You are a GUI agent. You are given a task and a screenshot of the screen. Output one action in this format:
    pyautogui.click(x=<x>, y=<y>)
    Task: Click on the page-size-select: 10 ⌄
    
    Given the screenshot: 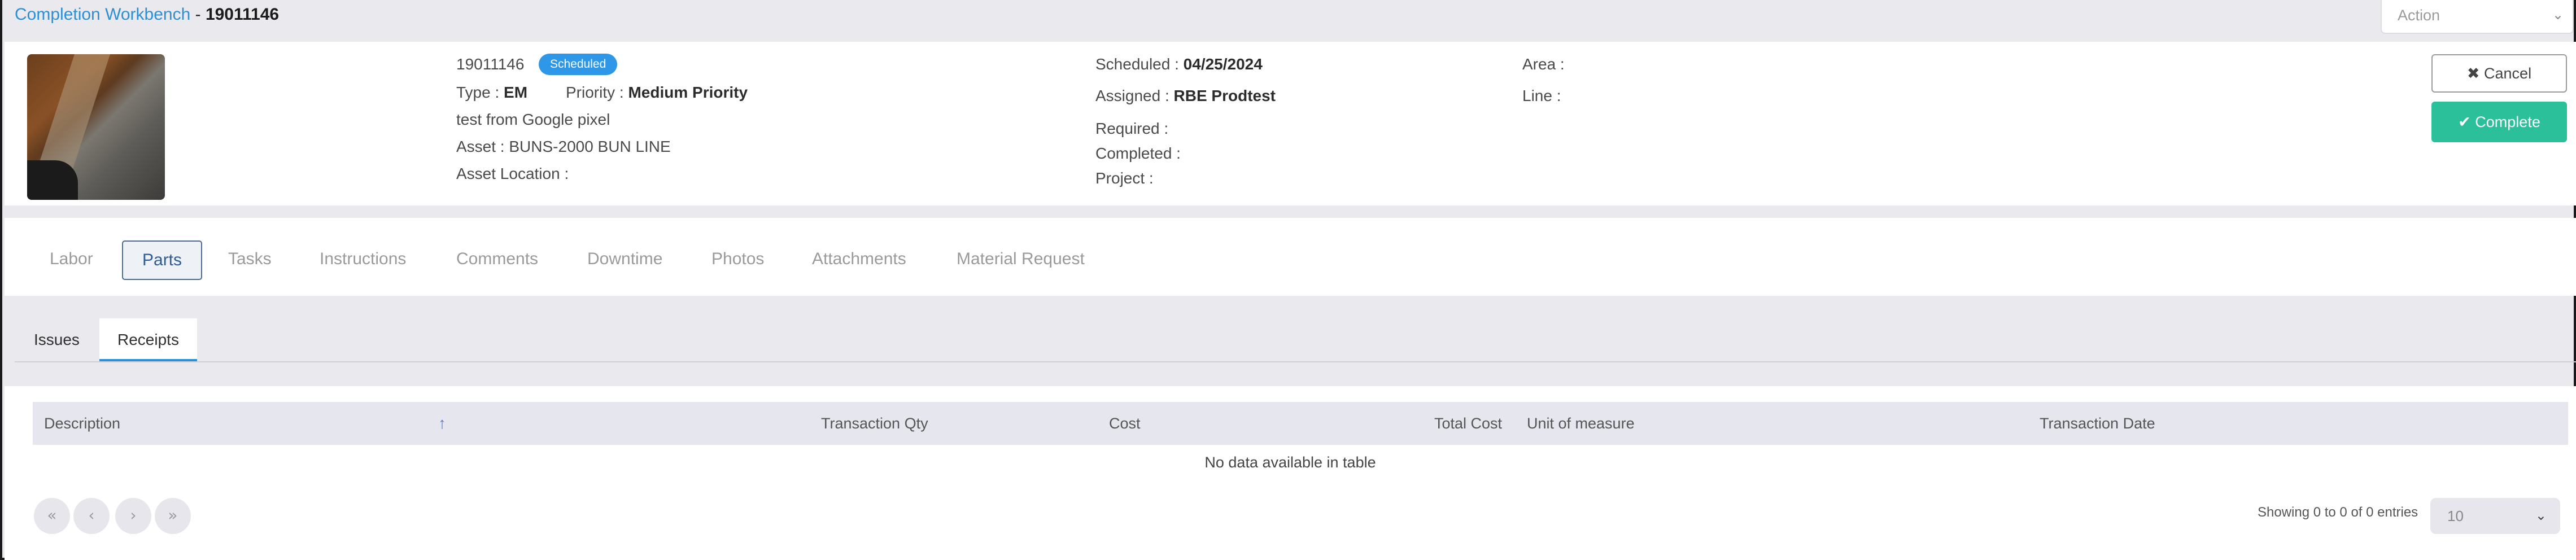 What is the action you would take?
    pyautogui.click(x=2495, y=516)
    